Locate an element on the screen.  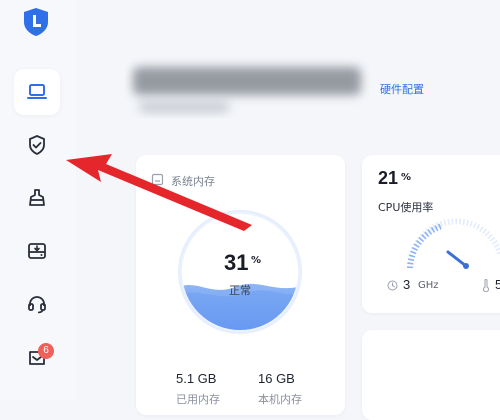
clock-icon is located at coordinates (392, 285).